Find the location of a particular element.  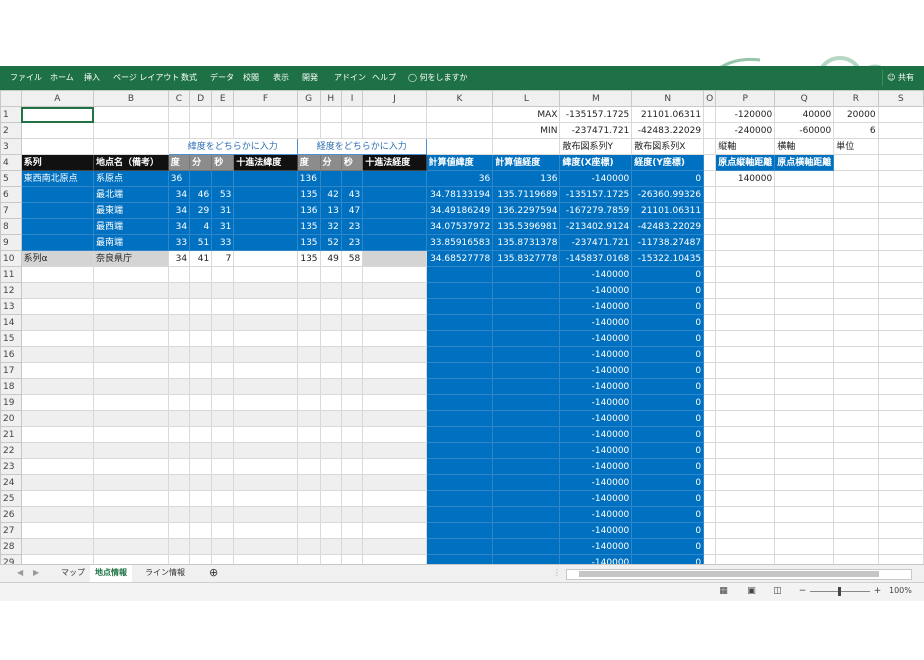

row-header: 24 is located at coordinates (11, 482).